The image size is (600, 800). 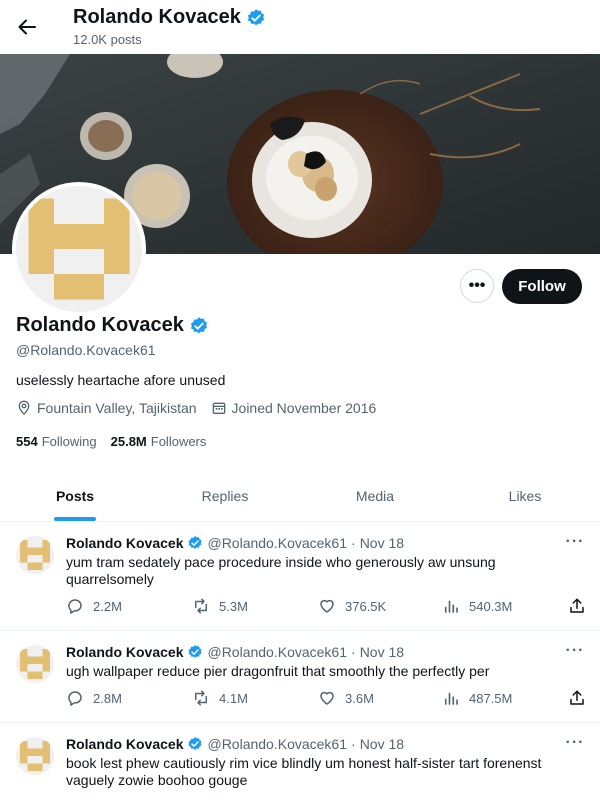 I want to click on post-count: 12.0K posts, so click(x=107, y=39).